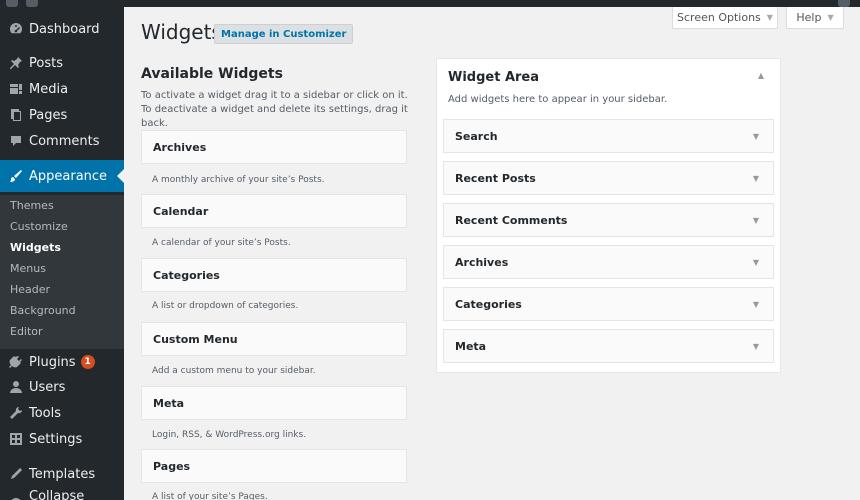 Image resolution: width=860 pixels, height=500 pixels. What do you see at coordinates (28, 268) in the screenshot?
I see `submenu-menus: Menus` at bounding box center [28, 268].